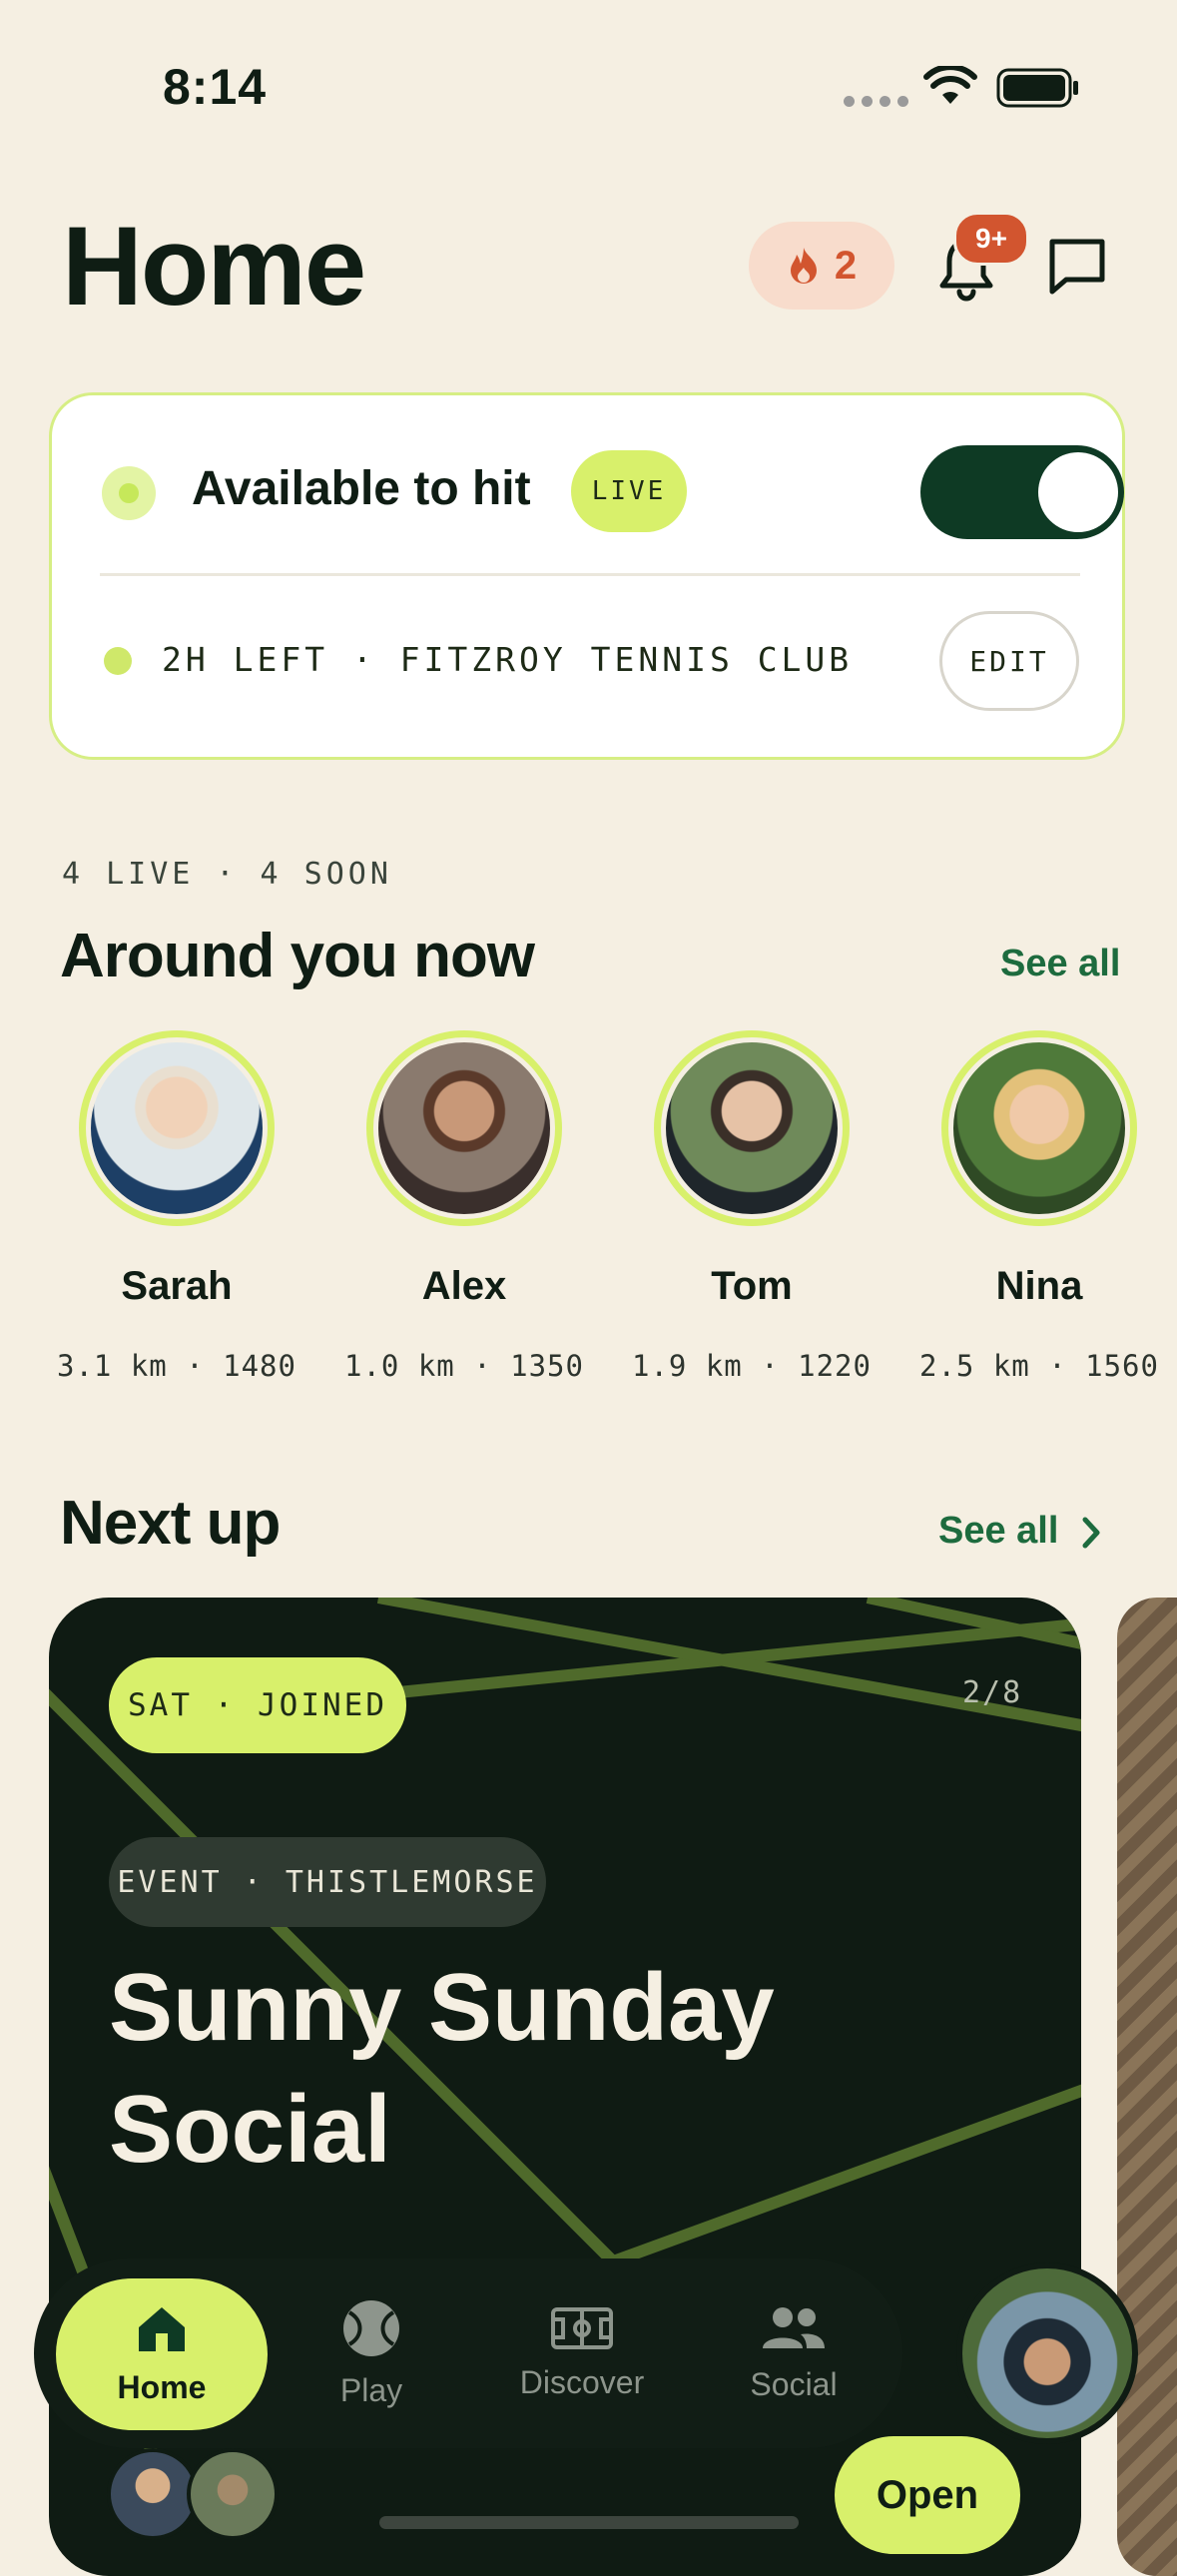  Describe the element at coordinates (170, 1523) in the screenshot. I see `next-up-title: Next up` at that location.